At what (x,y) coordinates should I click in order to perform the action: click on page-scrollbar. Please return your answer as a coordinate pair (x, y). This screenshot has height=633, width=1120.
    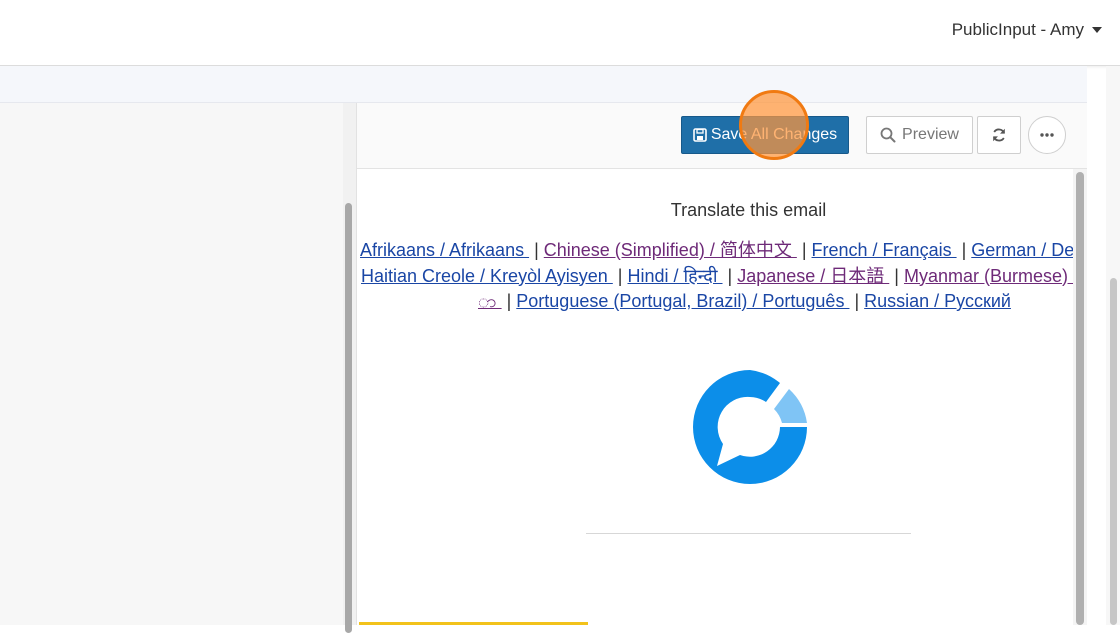
    Looking at the image, I should click on (1113, 345).